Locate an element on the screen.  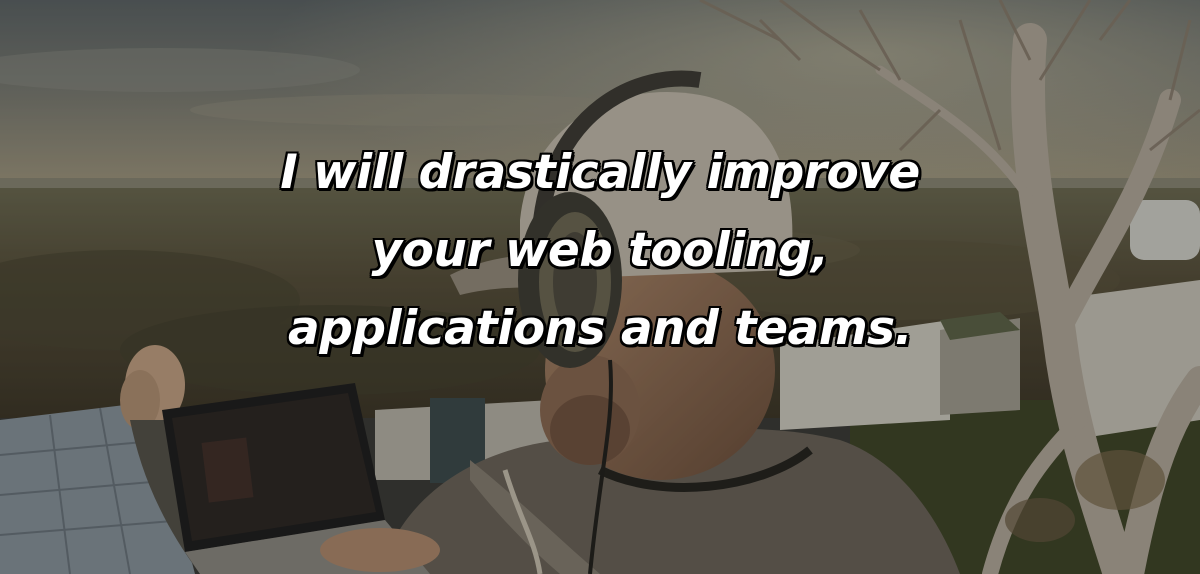
headline-line-1: I will drastically improve is located at coordinates (600, 172).